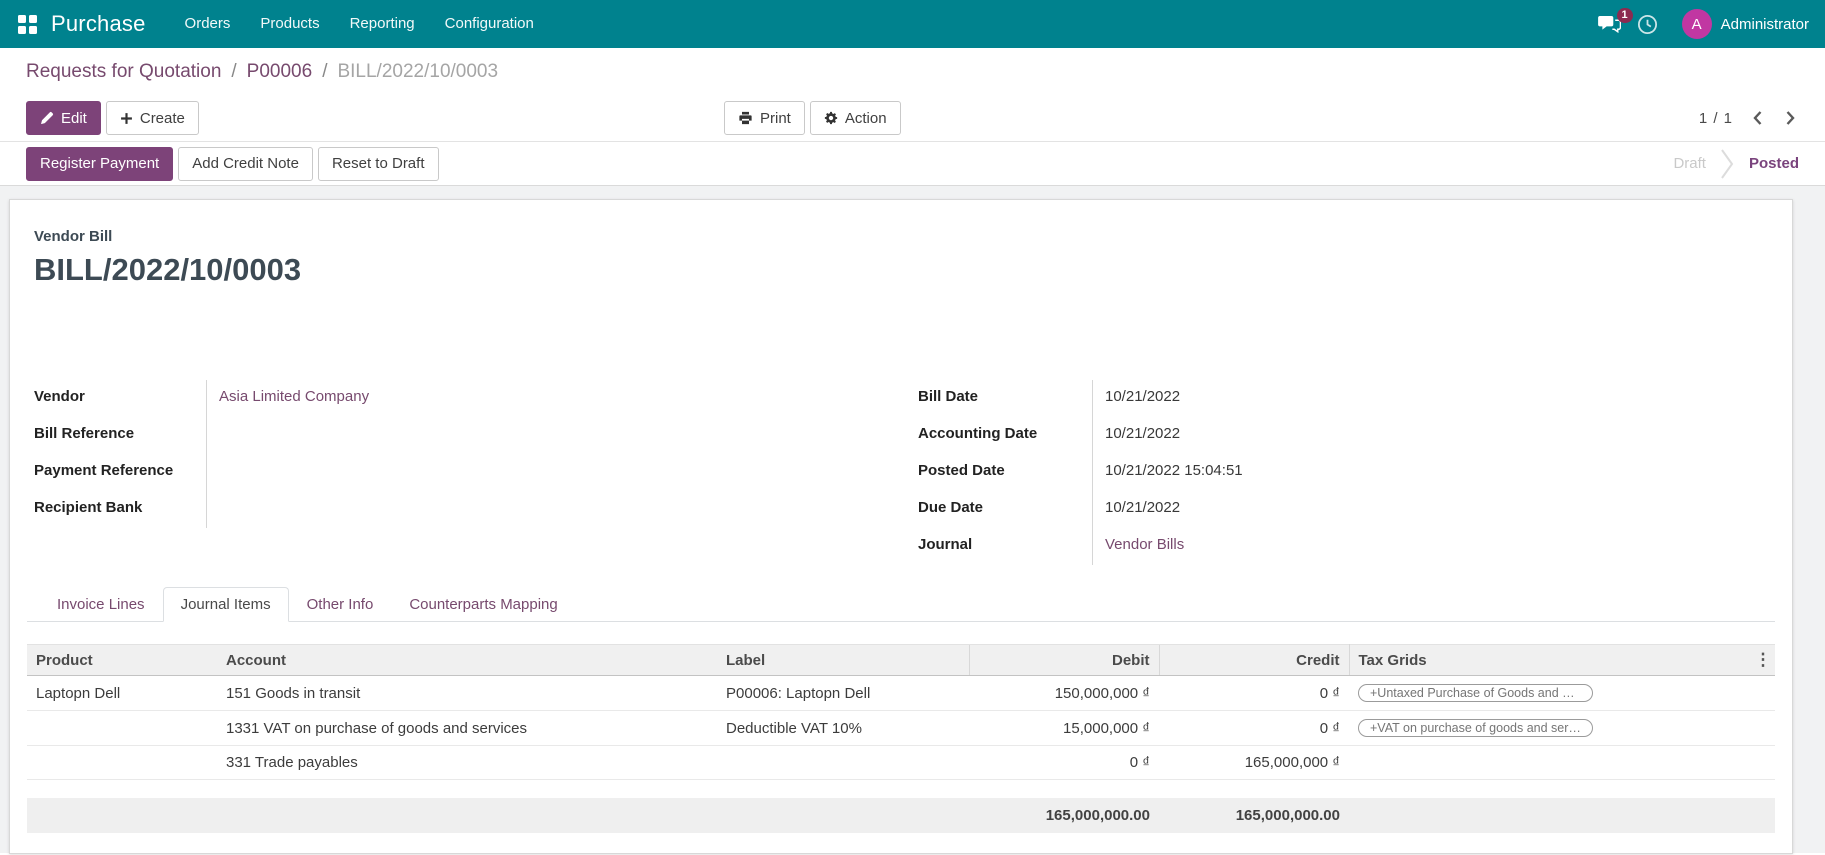  I want to click on pager-next-icon, so click(1790, 118).